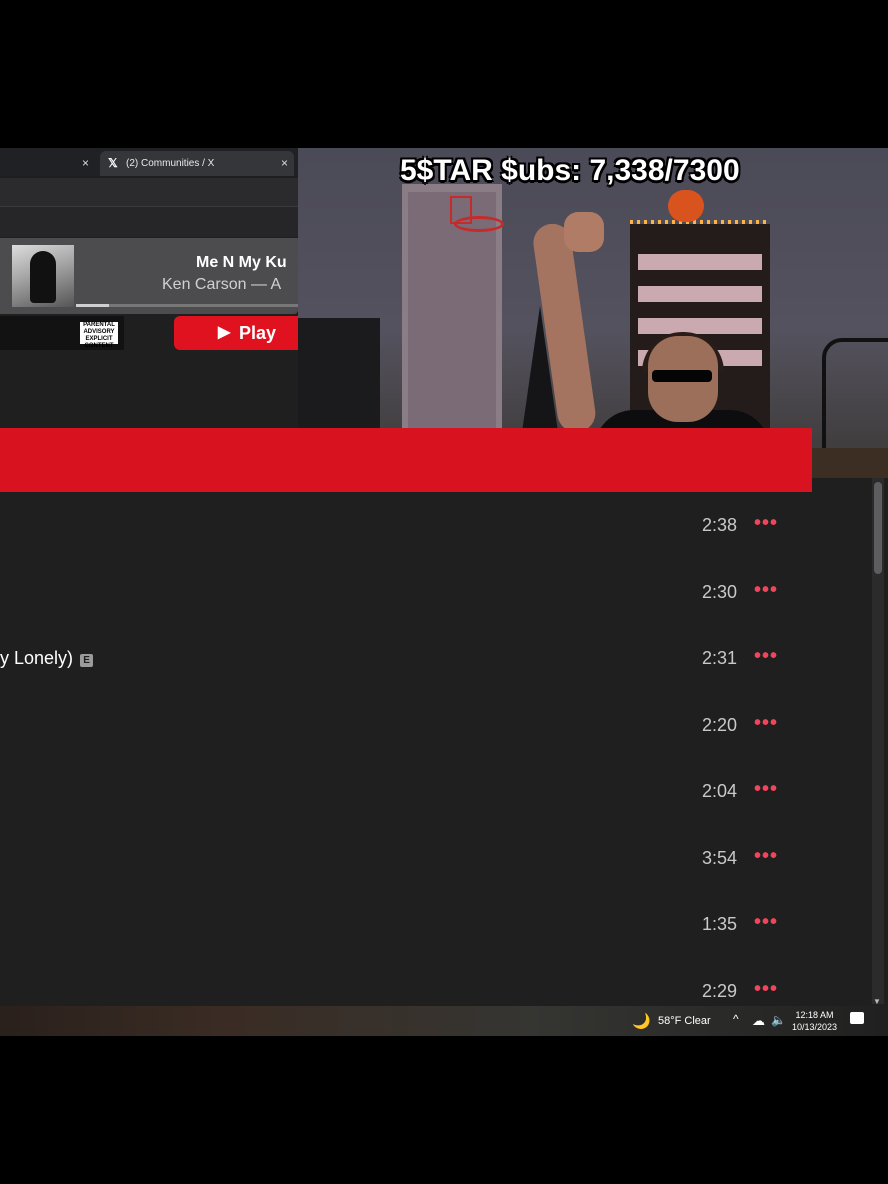  What do you see at coordinates (878, 742) in the screenshot?
I see `scrollbar: ▼` at bounding box center [878, 742].